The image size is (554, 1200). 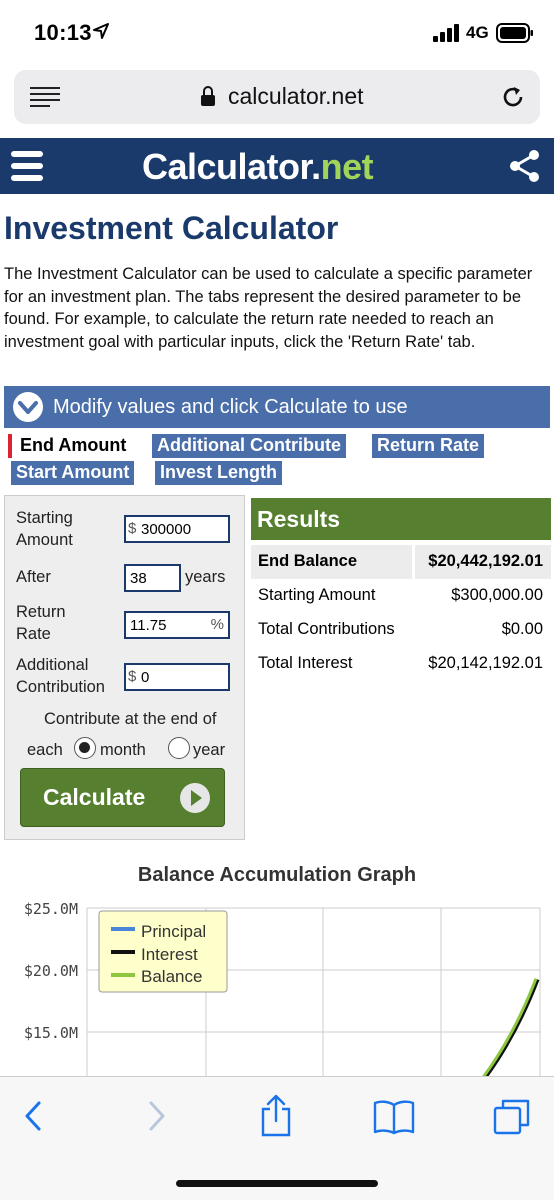 I want to click on result-row-end-balance: End Balance $20,442,192.01, so click(x=401, y=562).